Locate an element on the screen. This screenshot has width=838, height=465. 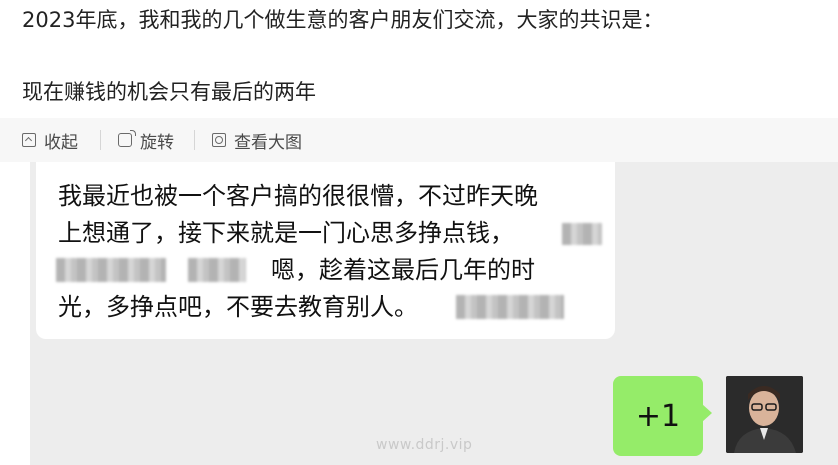
watermark: www.ddrj.vip is located at coordinates (424, 445).